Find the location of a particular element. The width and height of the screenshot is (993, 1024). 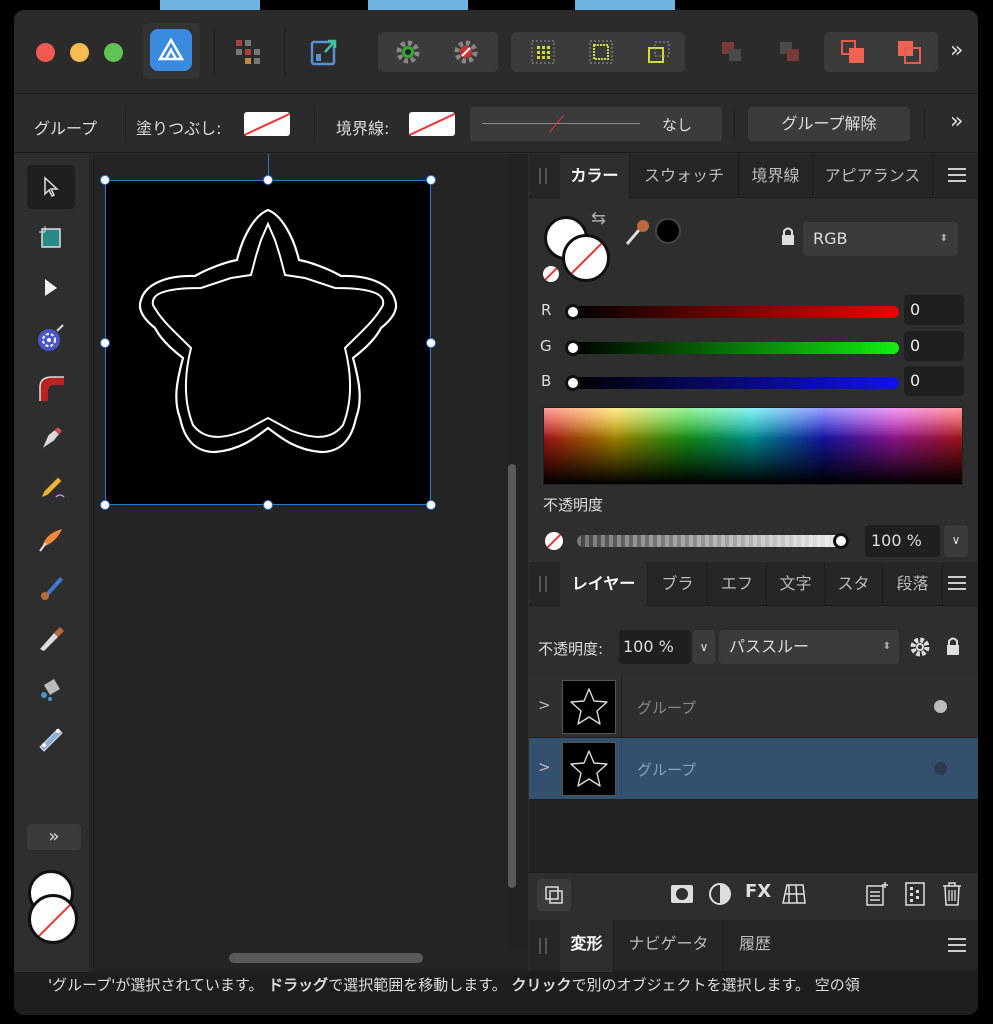

context-overflow-icon: » is located at coordinates (956, 121).